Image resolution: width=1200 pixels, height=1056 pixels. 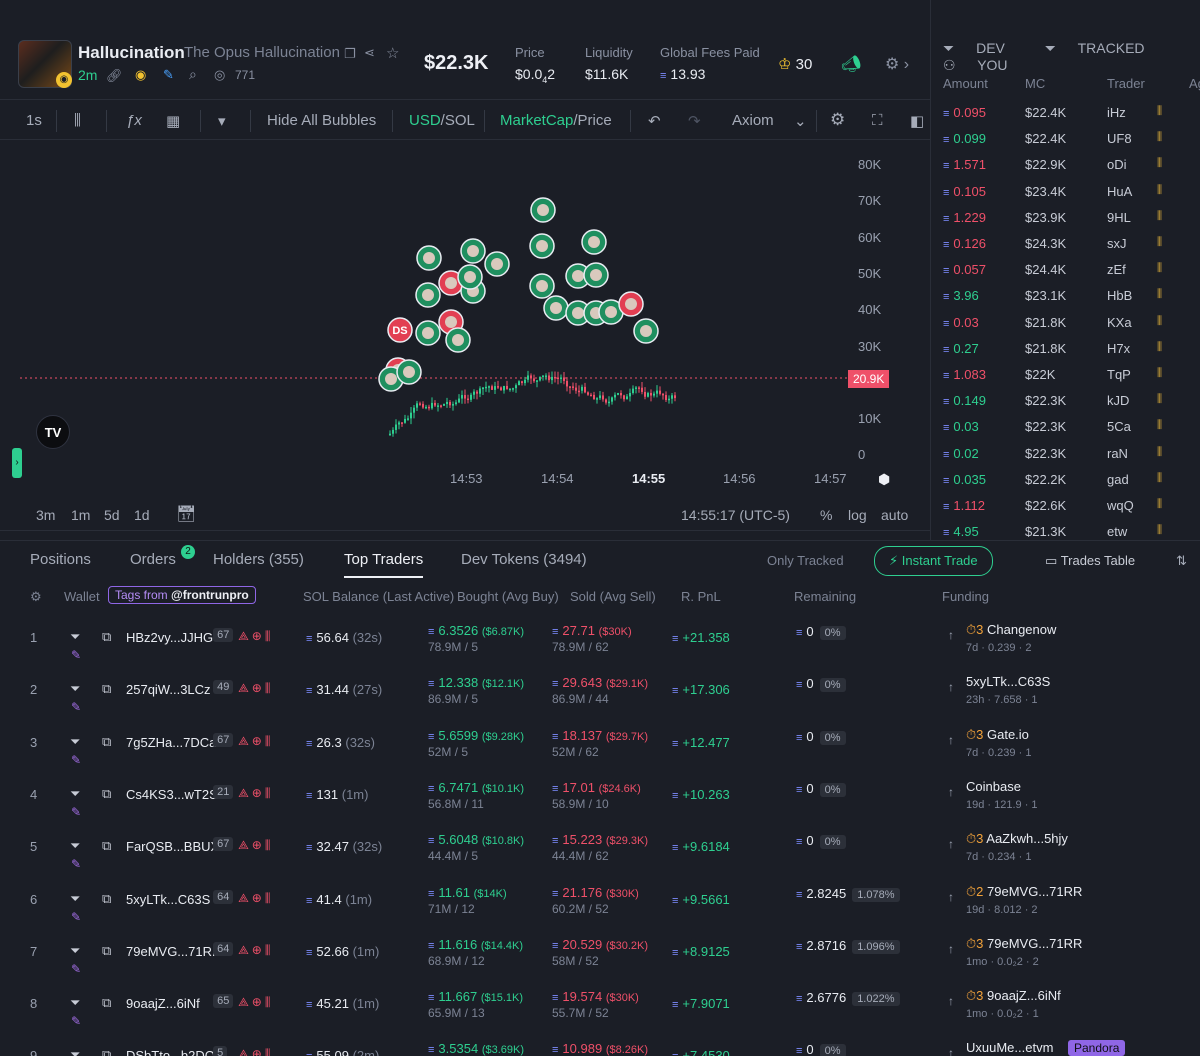 What do you see at coordinates (1120, 505) in the screenshot?
I see `trade-trader: wqQ` at bounding box center [1120, 505].